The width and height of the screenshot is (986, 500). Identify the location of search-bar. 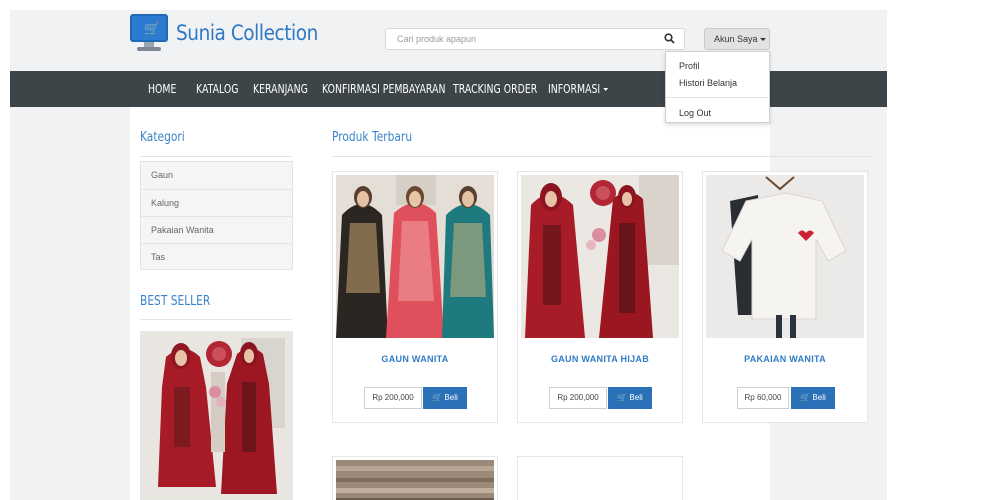
(535, 39).